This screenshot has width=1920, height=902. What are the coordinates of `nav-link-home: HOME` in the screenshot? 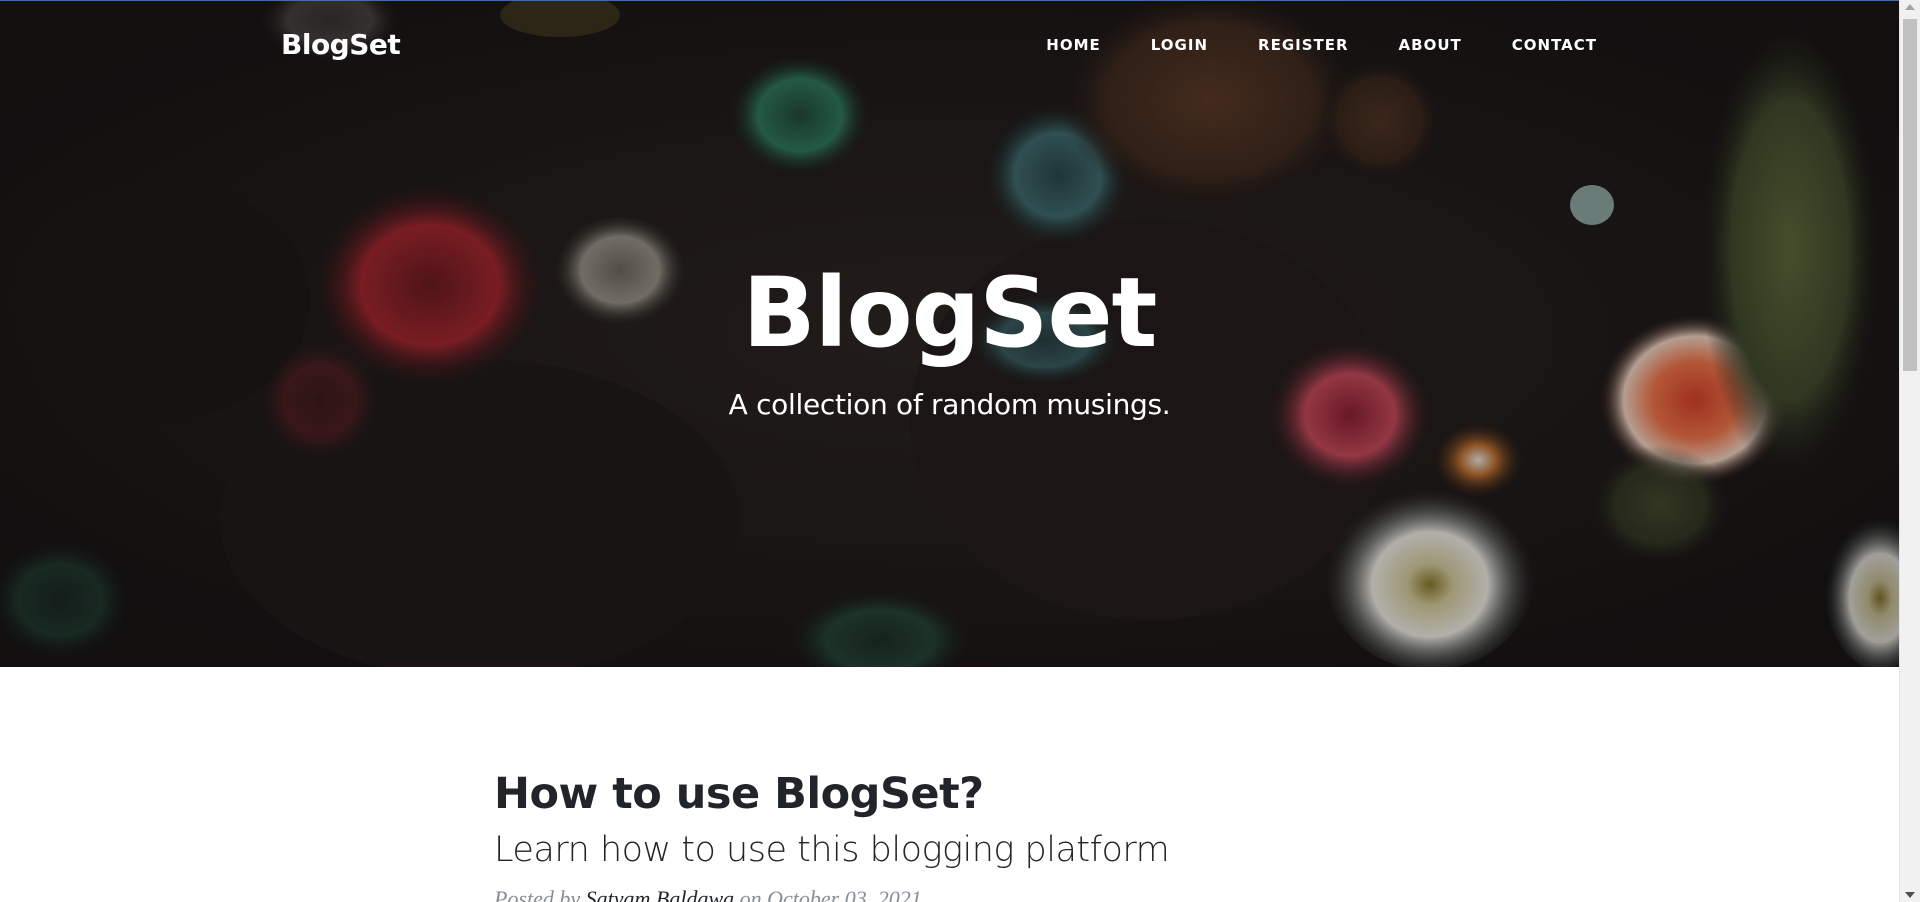 It's located at (1073, 45).